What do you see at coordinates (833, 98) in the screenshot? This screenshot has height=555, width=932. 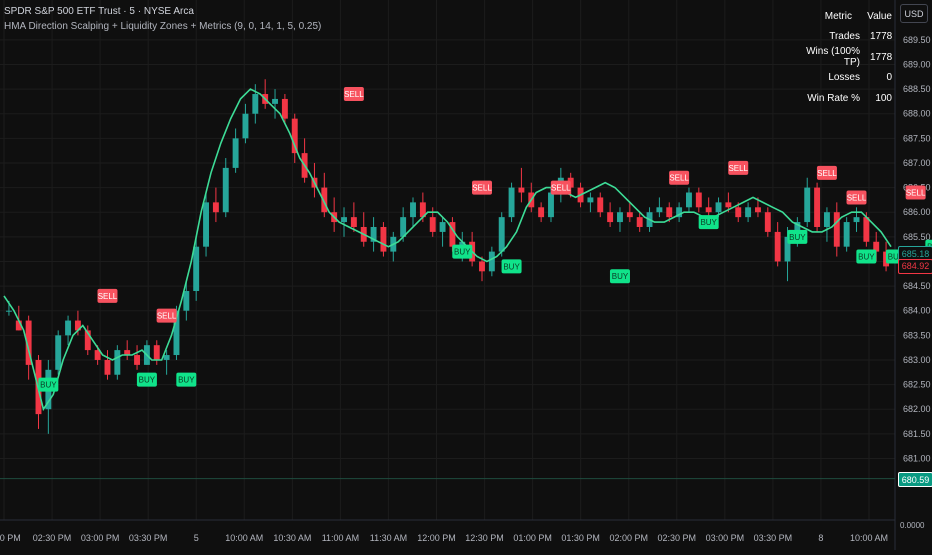 I see `metric-label: Win Rate %` at bounding box center [833, 98].